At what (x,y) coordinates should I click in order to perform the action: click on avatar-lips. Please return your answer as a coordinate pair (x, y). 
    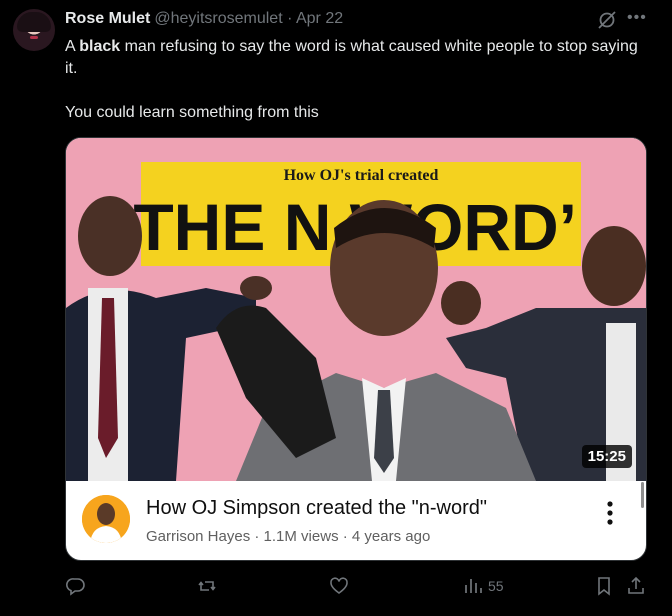
    Looking at the image, I should click on (34, 37).